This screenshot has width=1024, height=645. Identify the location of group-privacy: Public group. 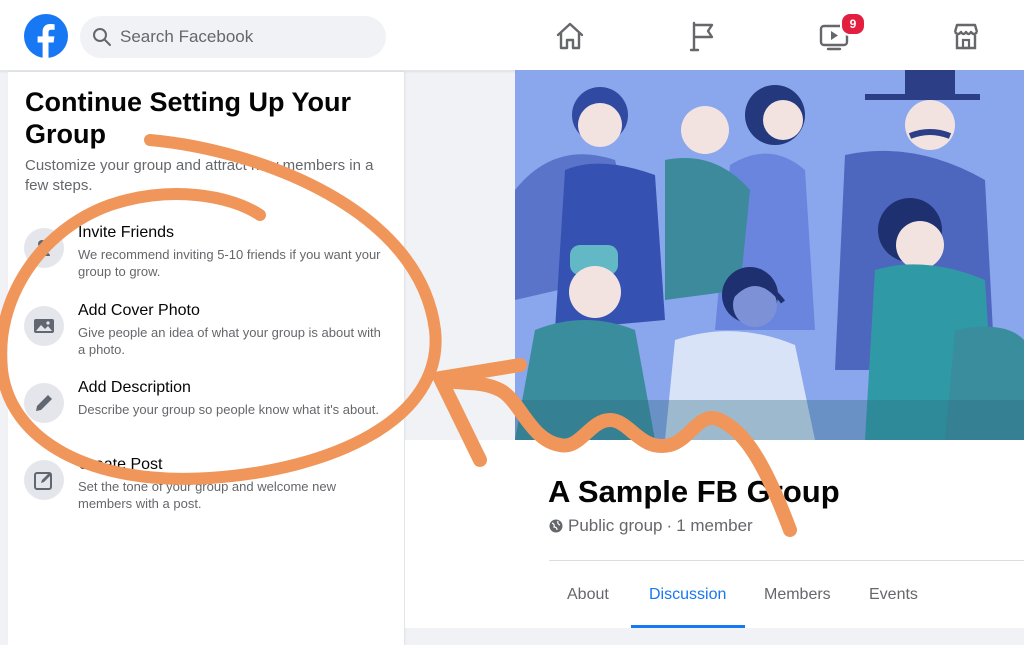
(615, 525).